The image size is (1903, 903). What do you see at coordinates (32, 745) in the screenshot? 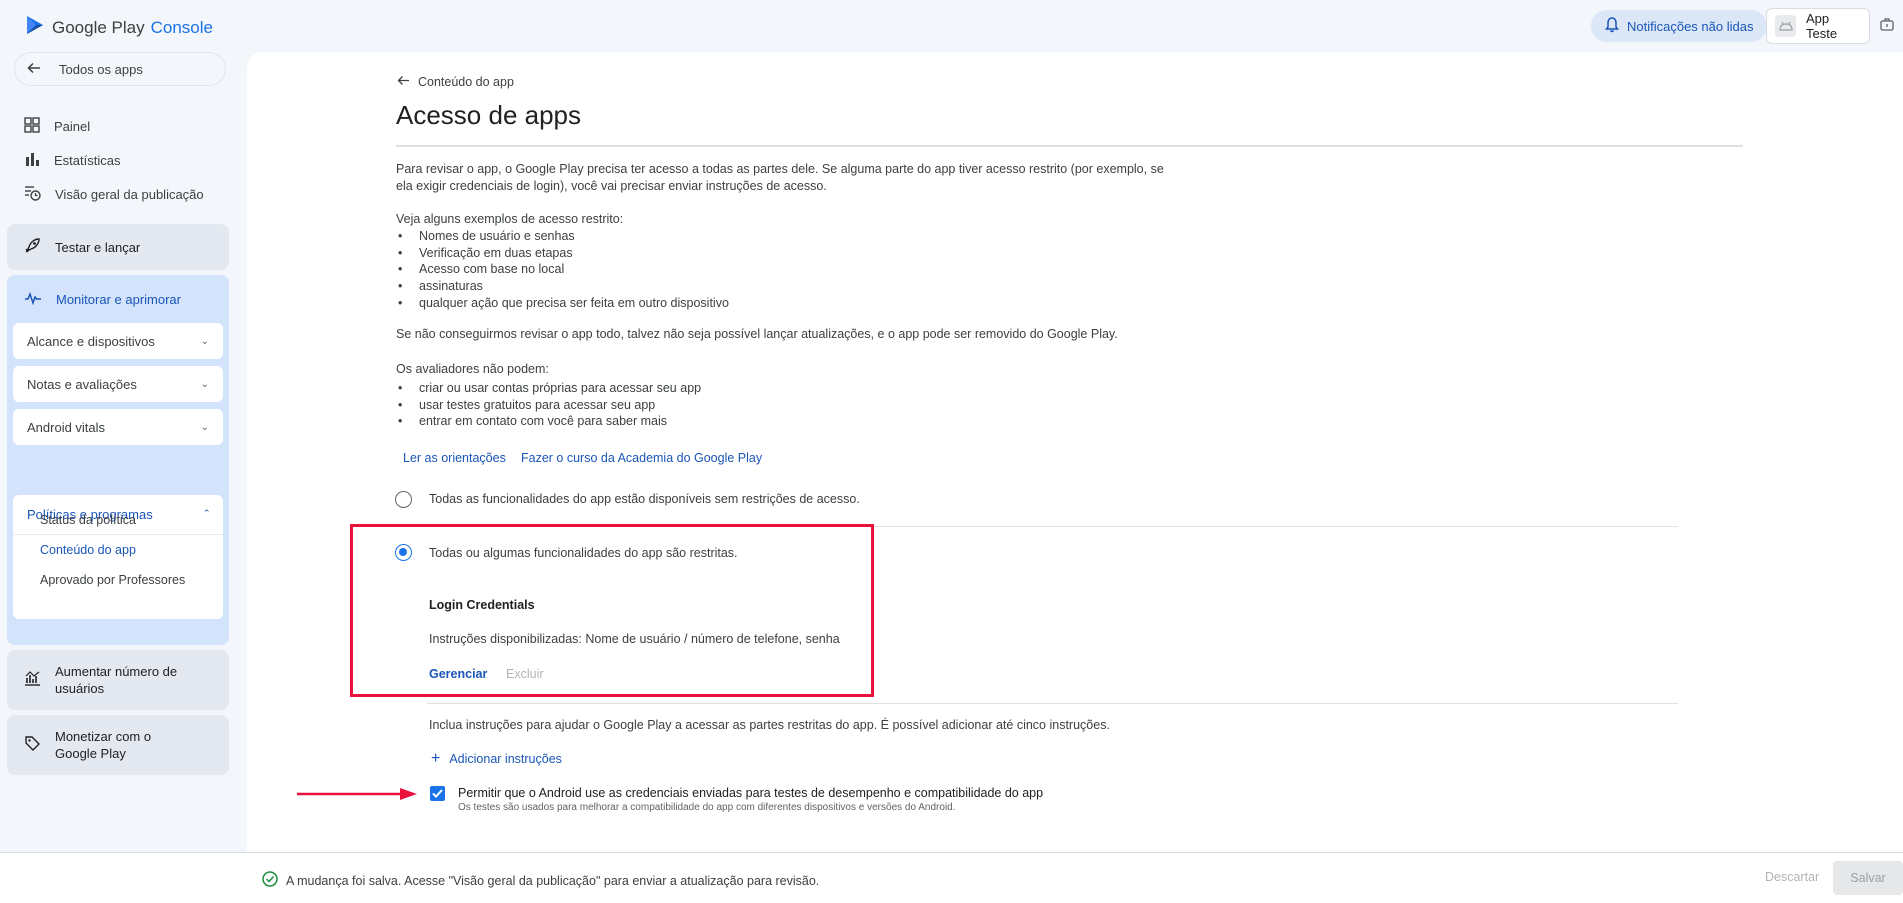
I see `tag-icon` at bounding box center [32, 745].